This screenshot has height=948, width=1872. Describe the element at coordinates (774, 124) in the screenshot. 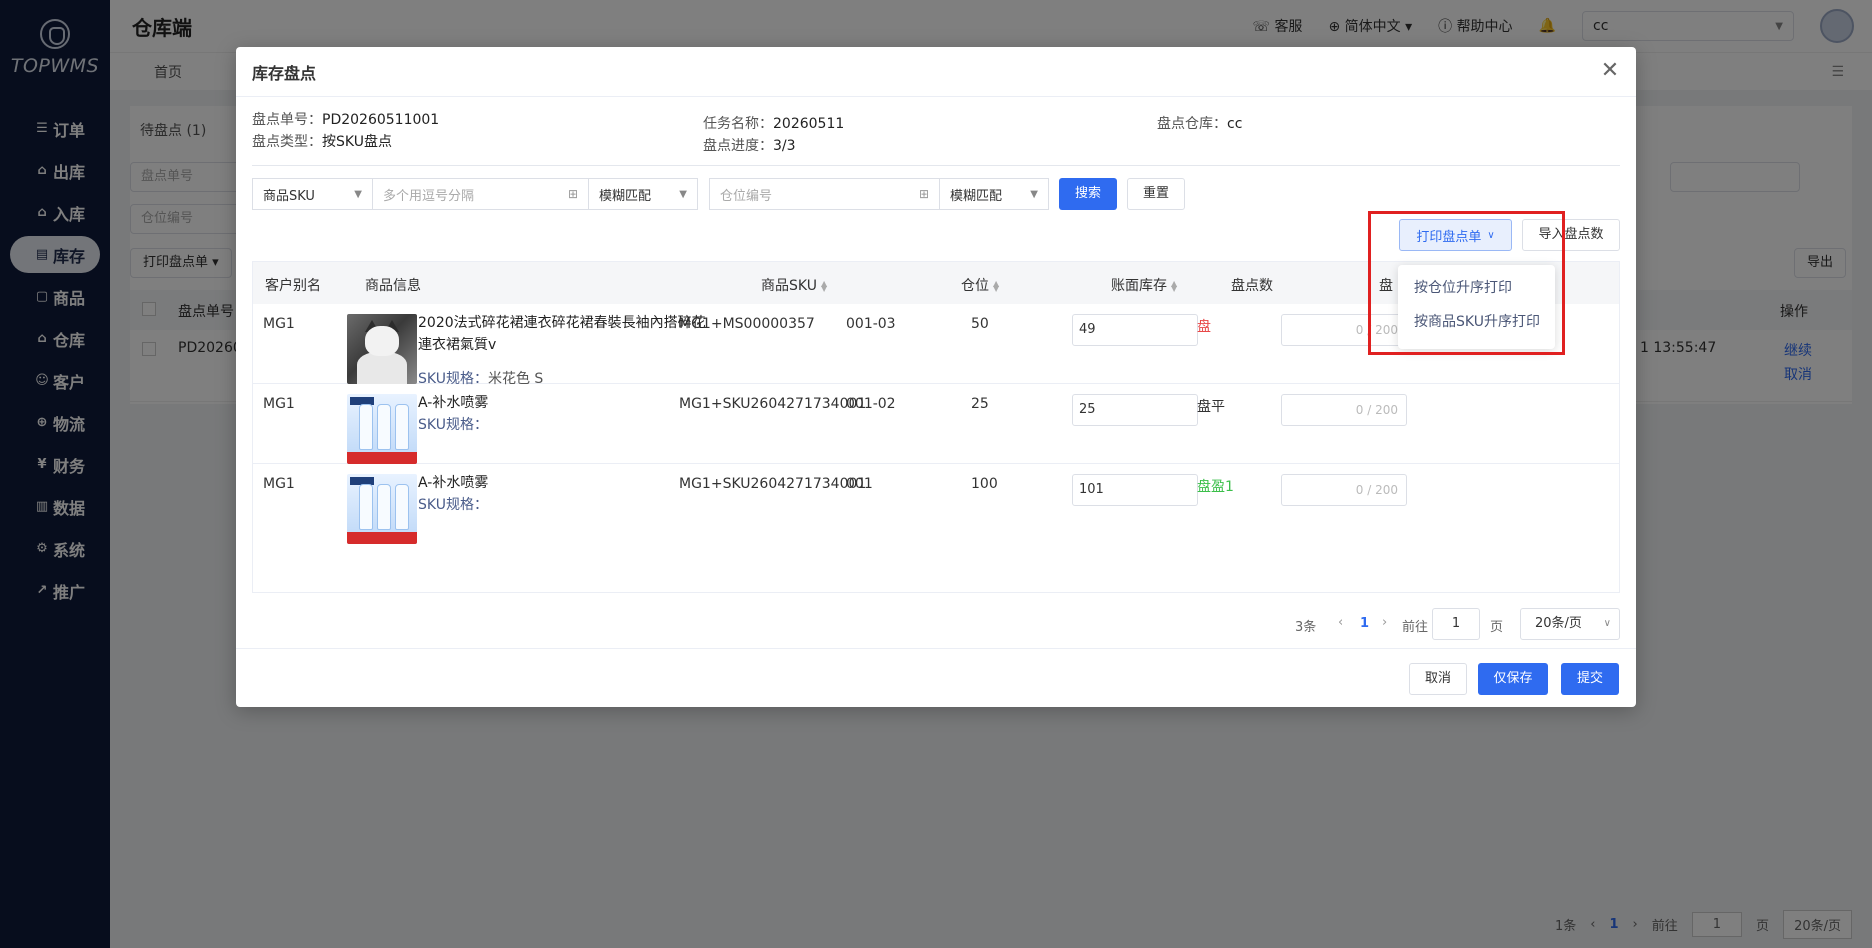

I see `task-name-info: 任务名称：20260511` at that location.